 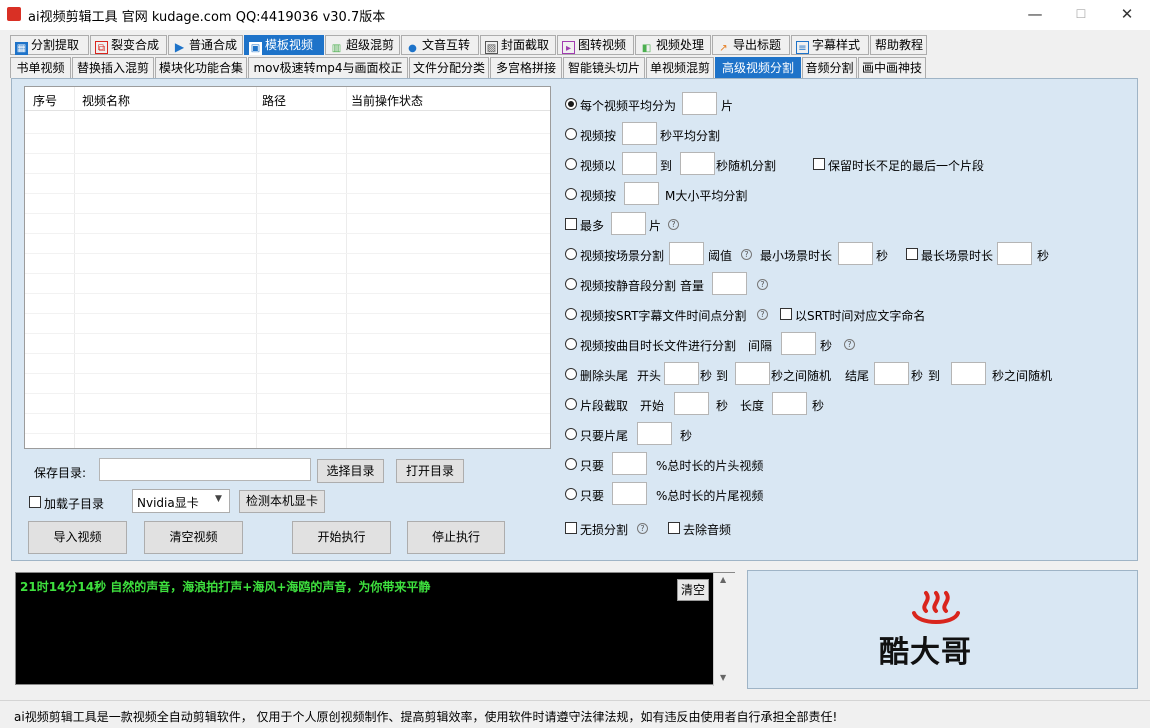 I want to click on tab-text-audio: ● 文音互转, so click(x=440, y=45).